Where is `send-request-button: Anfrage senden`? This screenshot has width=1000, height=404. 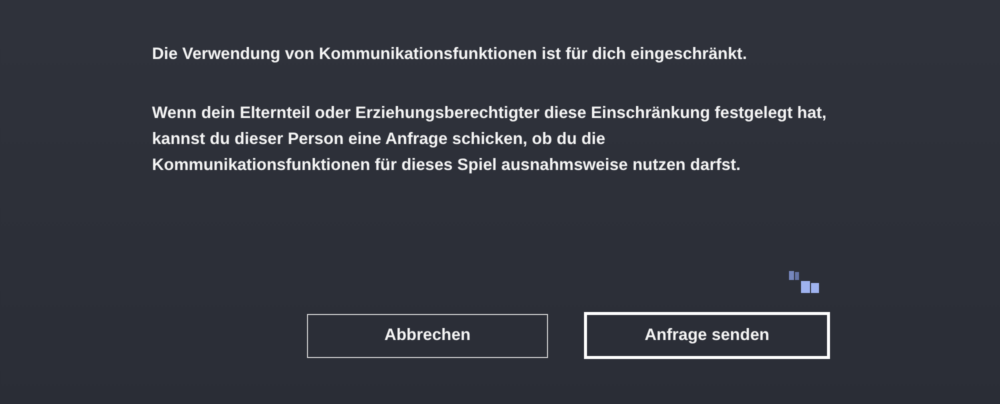
send-request-button: Anfrage senden is located at coordinates (707, 335).